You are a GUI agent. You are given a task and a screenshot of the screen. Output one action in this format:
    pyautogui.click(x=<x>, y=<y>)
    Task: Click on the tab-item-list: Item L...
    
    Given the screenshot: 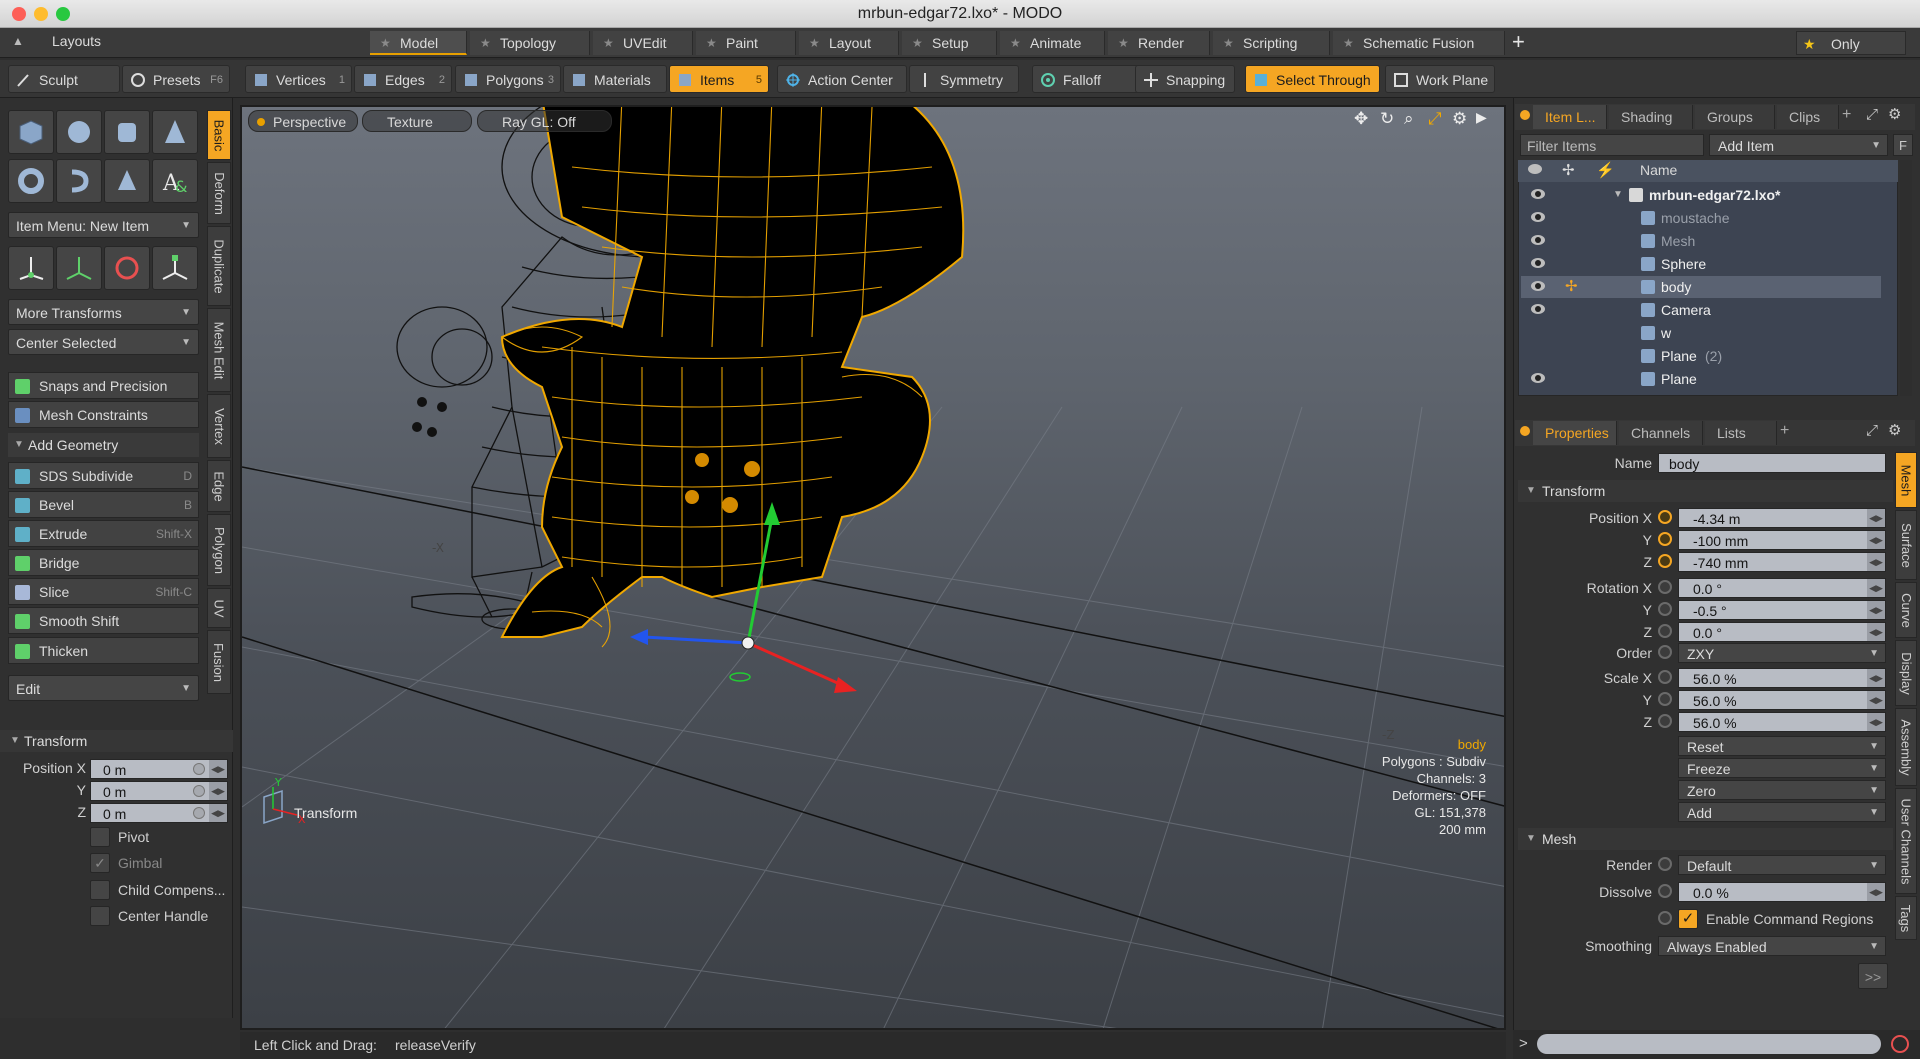 What is the action you would take?
    pyautogui.click(x=1570, y=117)
    